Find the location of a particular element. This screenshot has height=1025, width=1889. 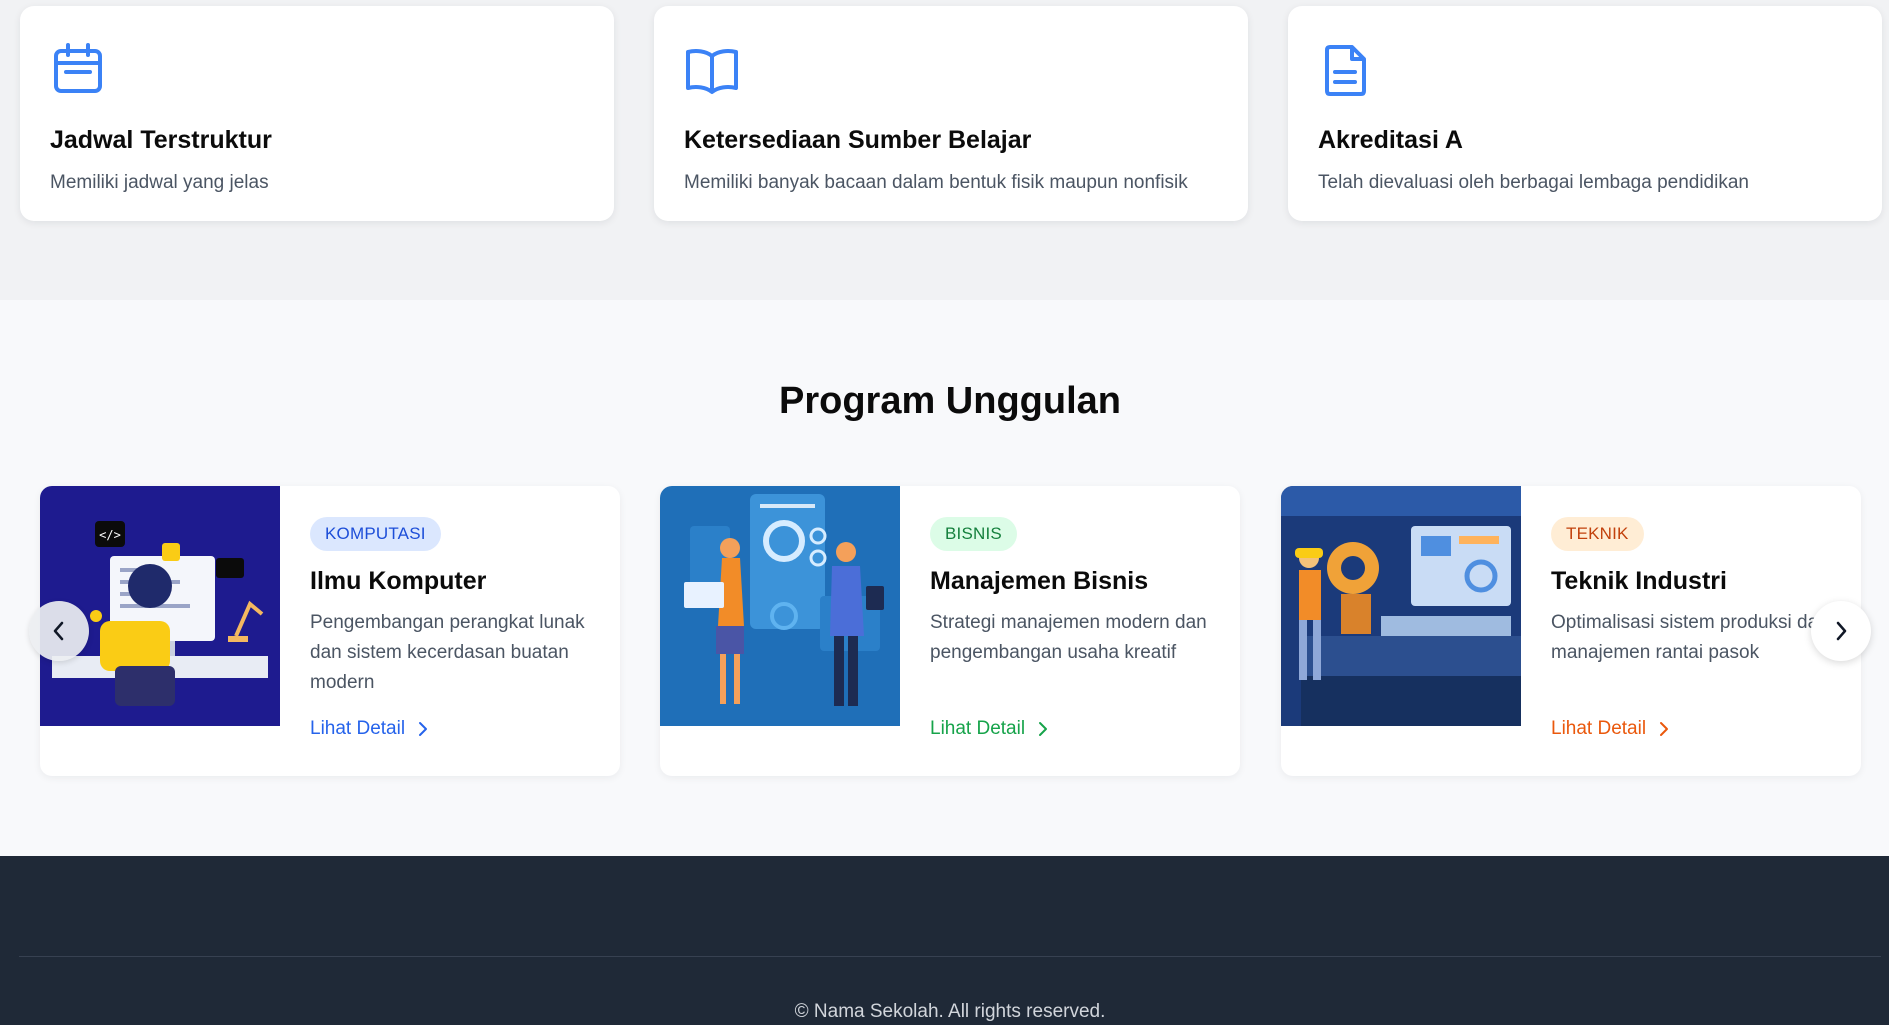

footer-divider is located at coordinates (950, 956).